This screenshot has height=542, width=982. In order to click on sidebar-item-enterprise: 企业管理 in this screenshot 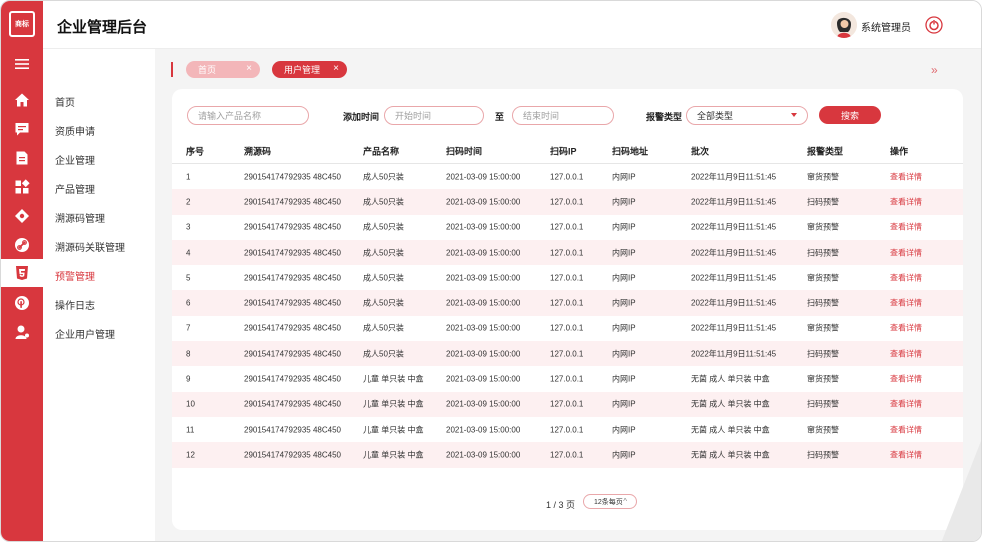, I will do `click(75, 159)`.